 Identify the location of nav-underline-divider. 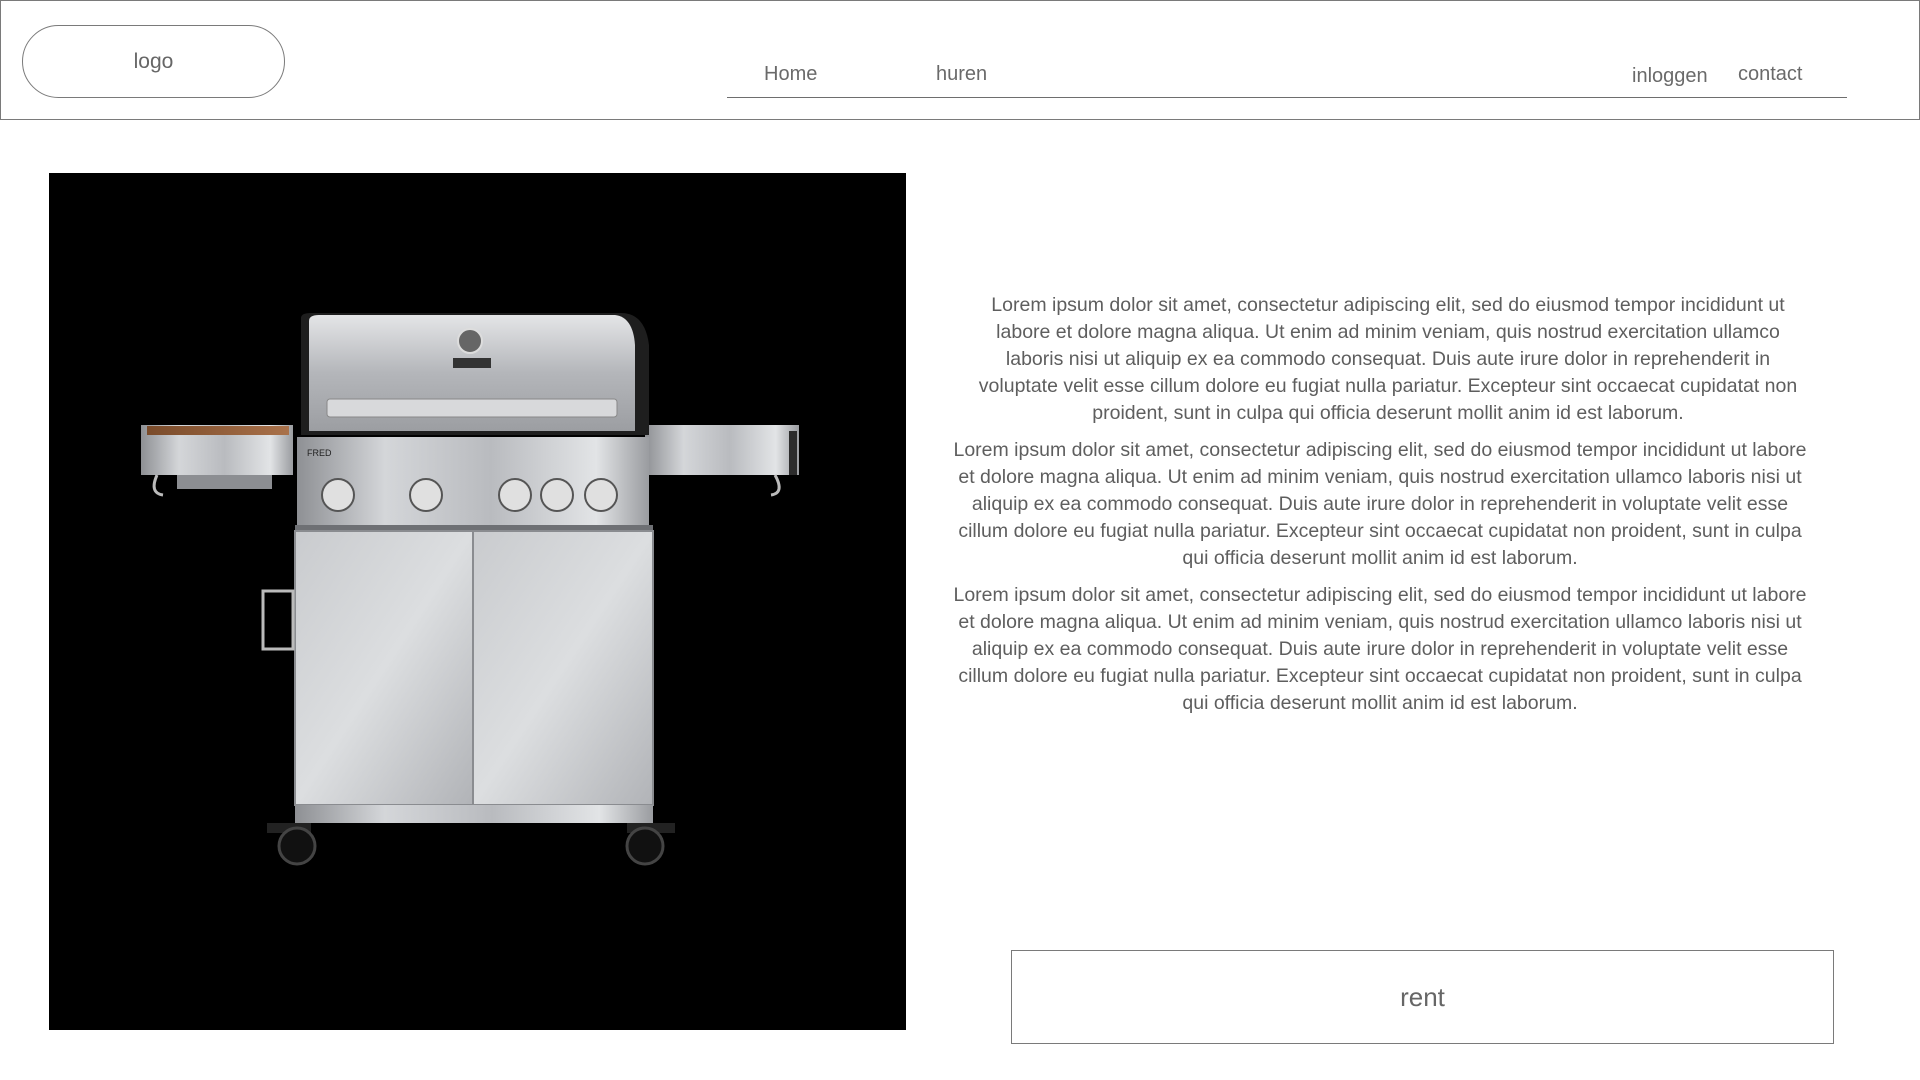
(1287, 97).